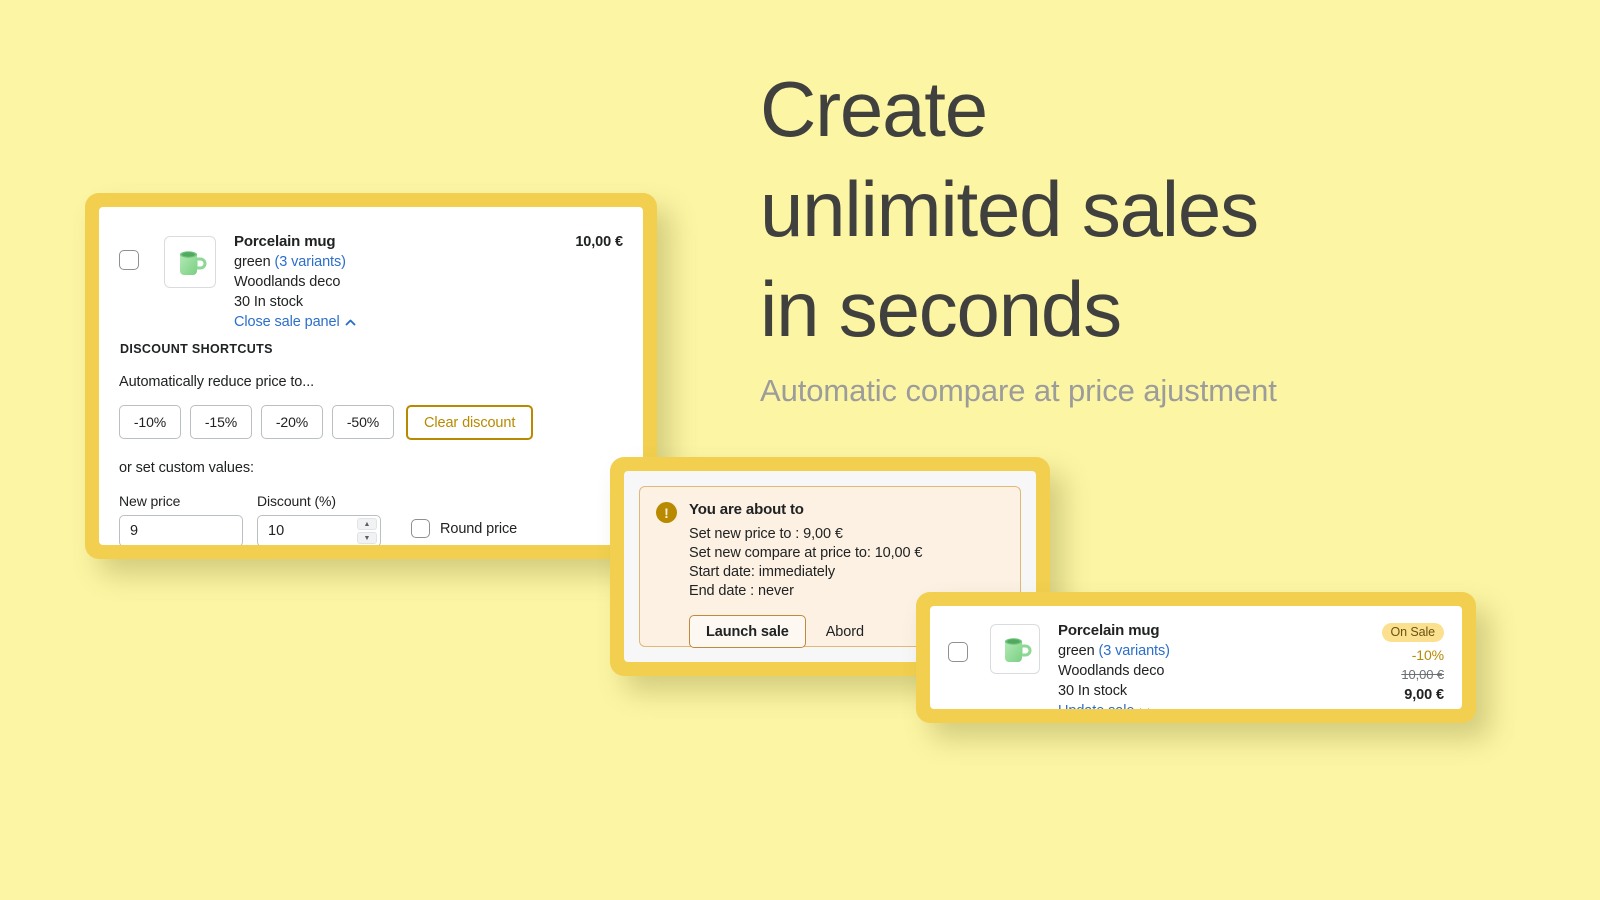  What do you see at coordinates (830, 512) in the screenshot?
I see `warning-header: ! You are about to` at bounding box center [830, 512].